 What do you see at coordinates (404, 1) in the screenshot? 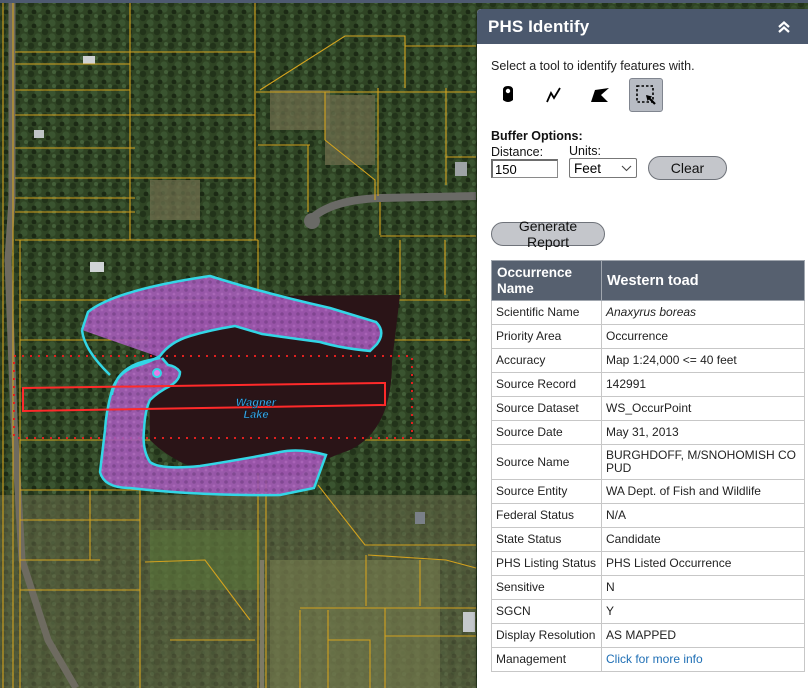
I see `map-top-bar` at bounding box center [404, 1].